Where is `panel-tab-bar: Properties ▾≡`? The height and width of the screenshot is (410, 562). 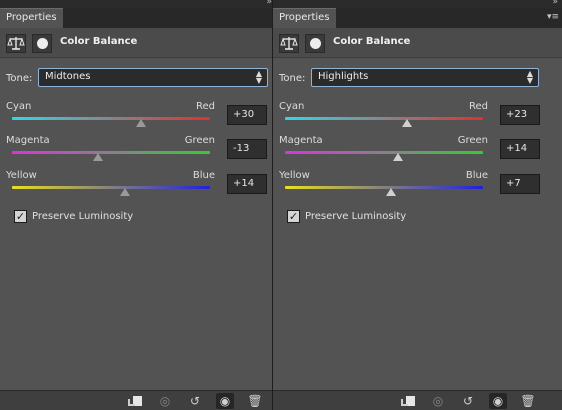
panel-tab-bar: Properties ▾≡ is located at coordinates (417, 18).